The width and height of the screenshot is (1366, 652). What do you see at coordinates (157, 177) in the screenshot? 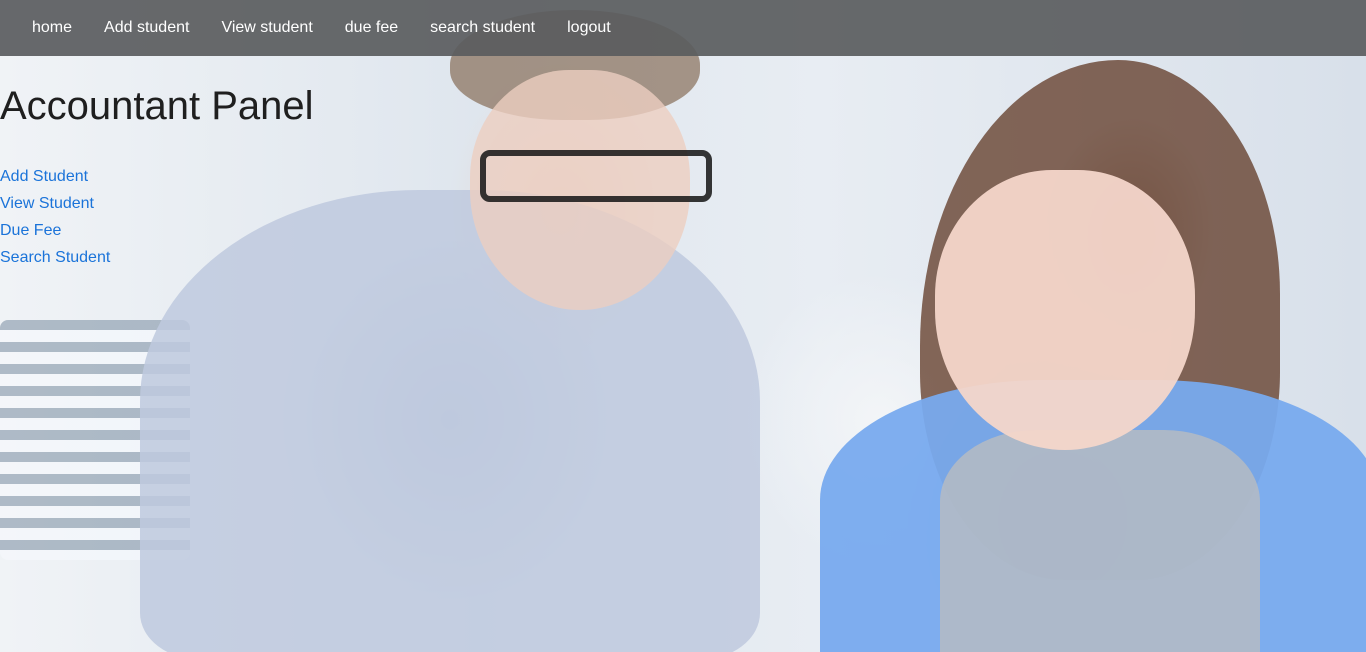
I see `add-student-link: Add Student` at bounding box center [157, 177].